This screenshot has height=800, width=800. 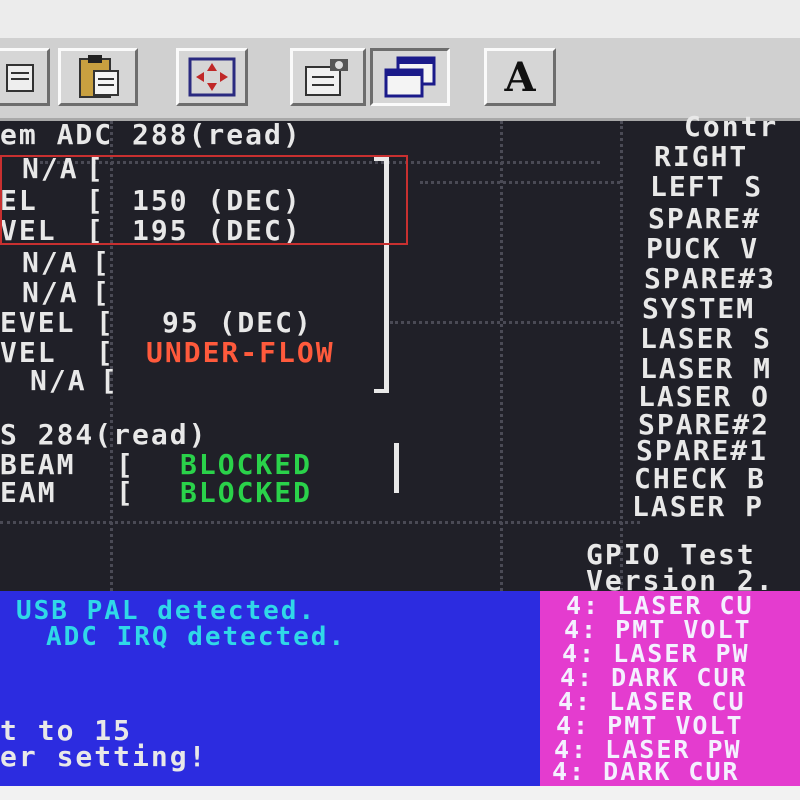 What do you see at coordinates (400, 793) in the screenshot?
I see `monitor-bezel-bottom` at bounding box center [400, 793].